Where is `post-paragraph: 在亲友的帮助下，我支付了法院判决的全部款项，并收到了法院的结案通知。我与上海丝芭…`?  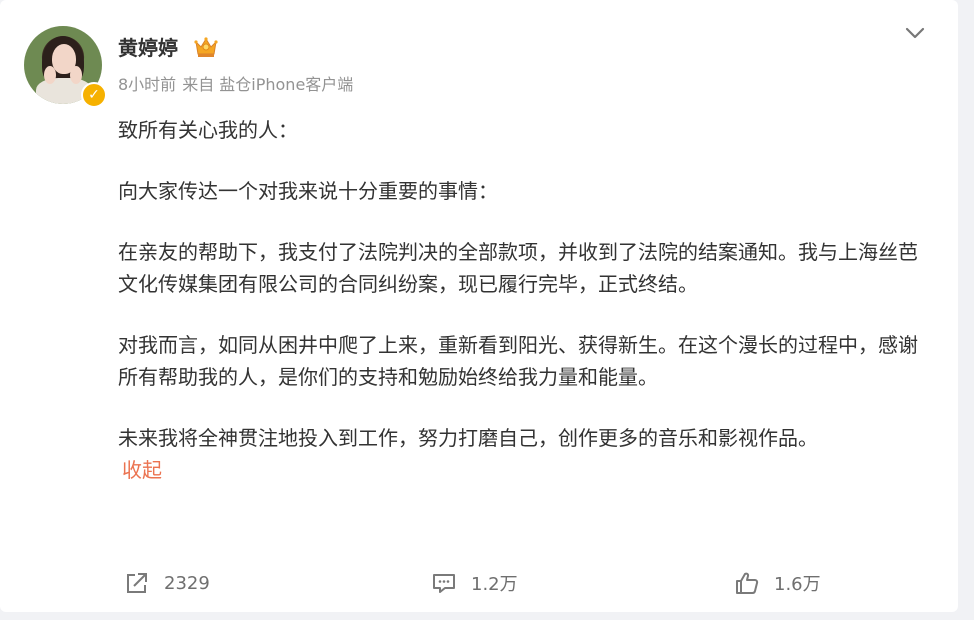 post-paragraph: 在亲友的帮助下，我支付了法院判决的全部款项，并收到了法院的结案通知。我与上海丝芭… is located at coordinates (518, 268).